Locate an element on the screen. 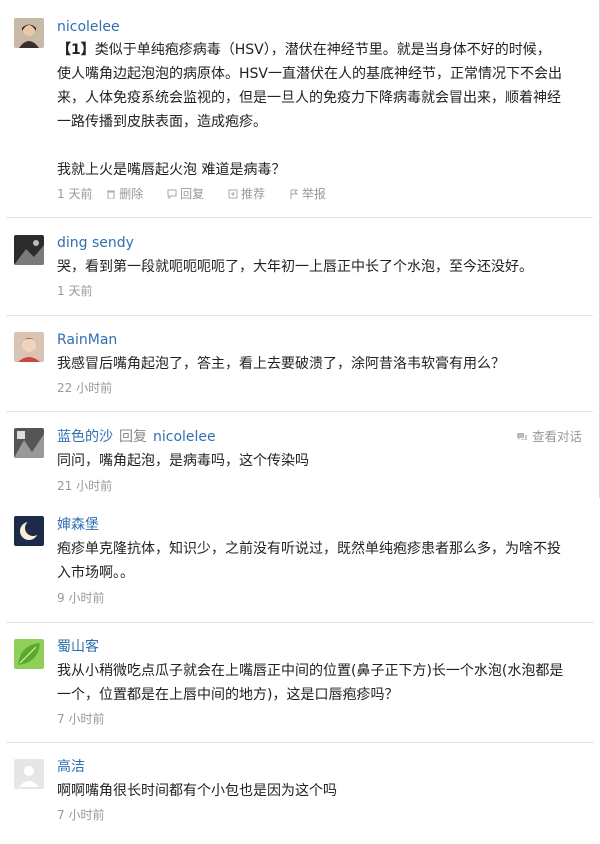 Image resolution: width=600 pixels, height=844 pixels. comment-header: 婶森堡 is located at coordinates (78, 525).